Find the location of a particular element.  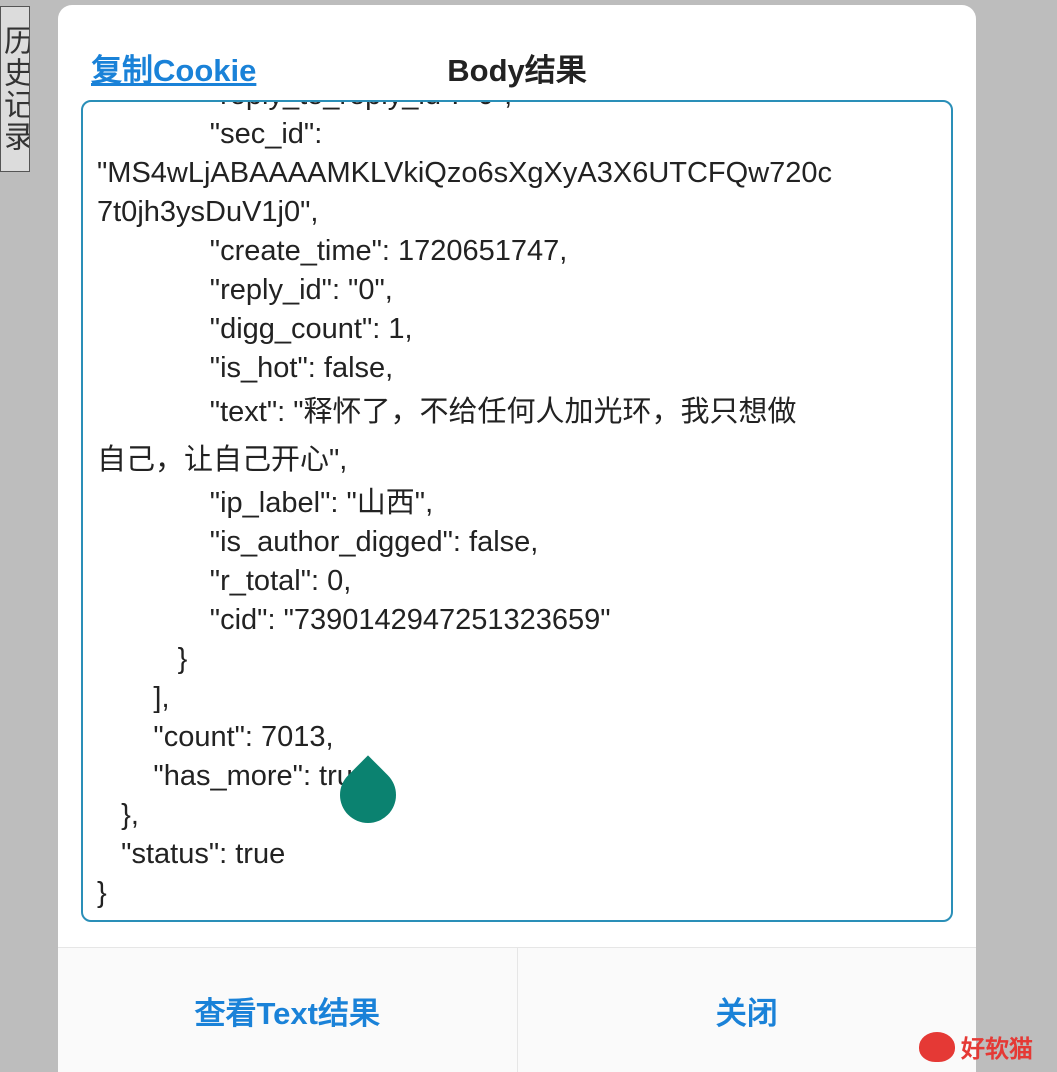

json-line: "create_time": 1720651747, is located at coordinates (332, 251).